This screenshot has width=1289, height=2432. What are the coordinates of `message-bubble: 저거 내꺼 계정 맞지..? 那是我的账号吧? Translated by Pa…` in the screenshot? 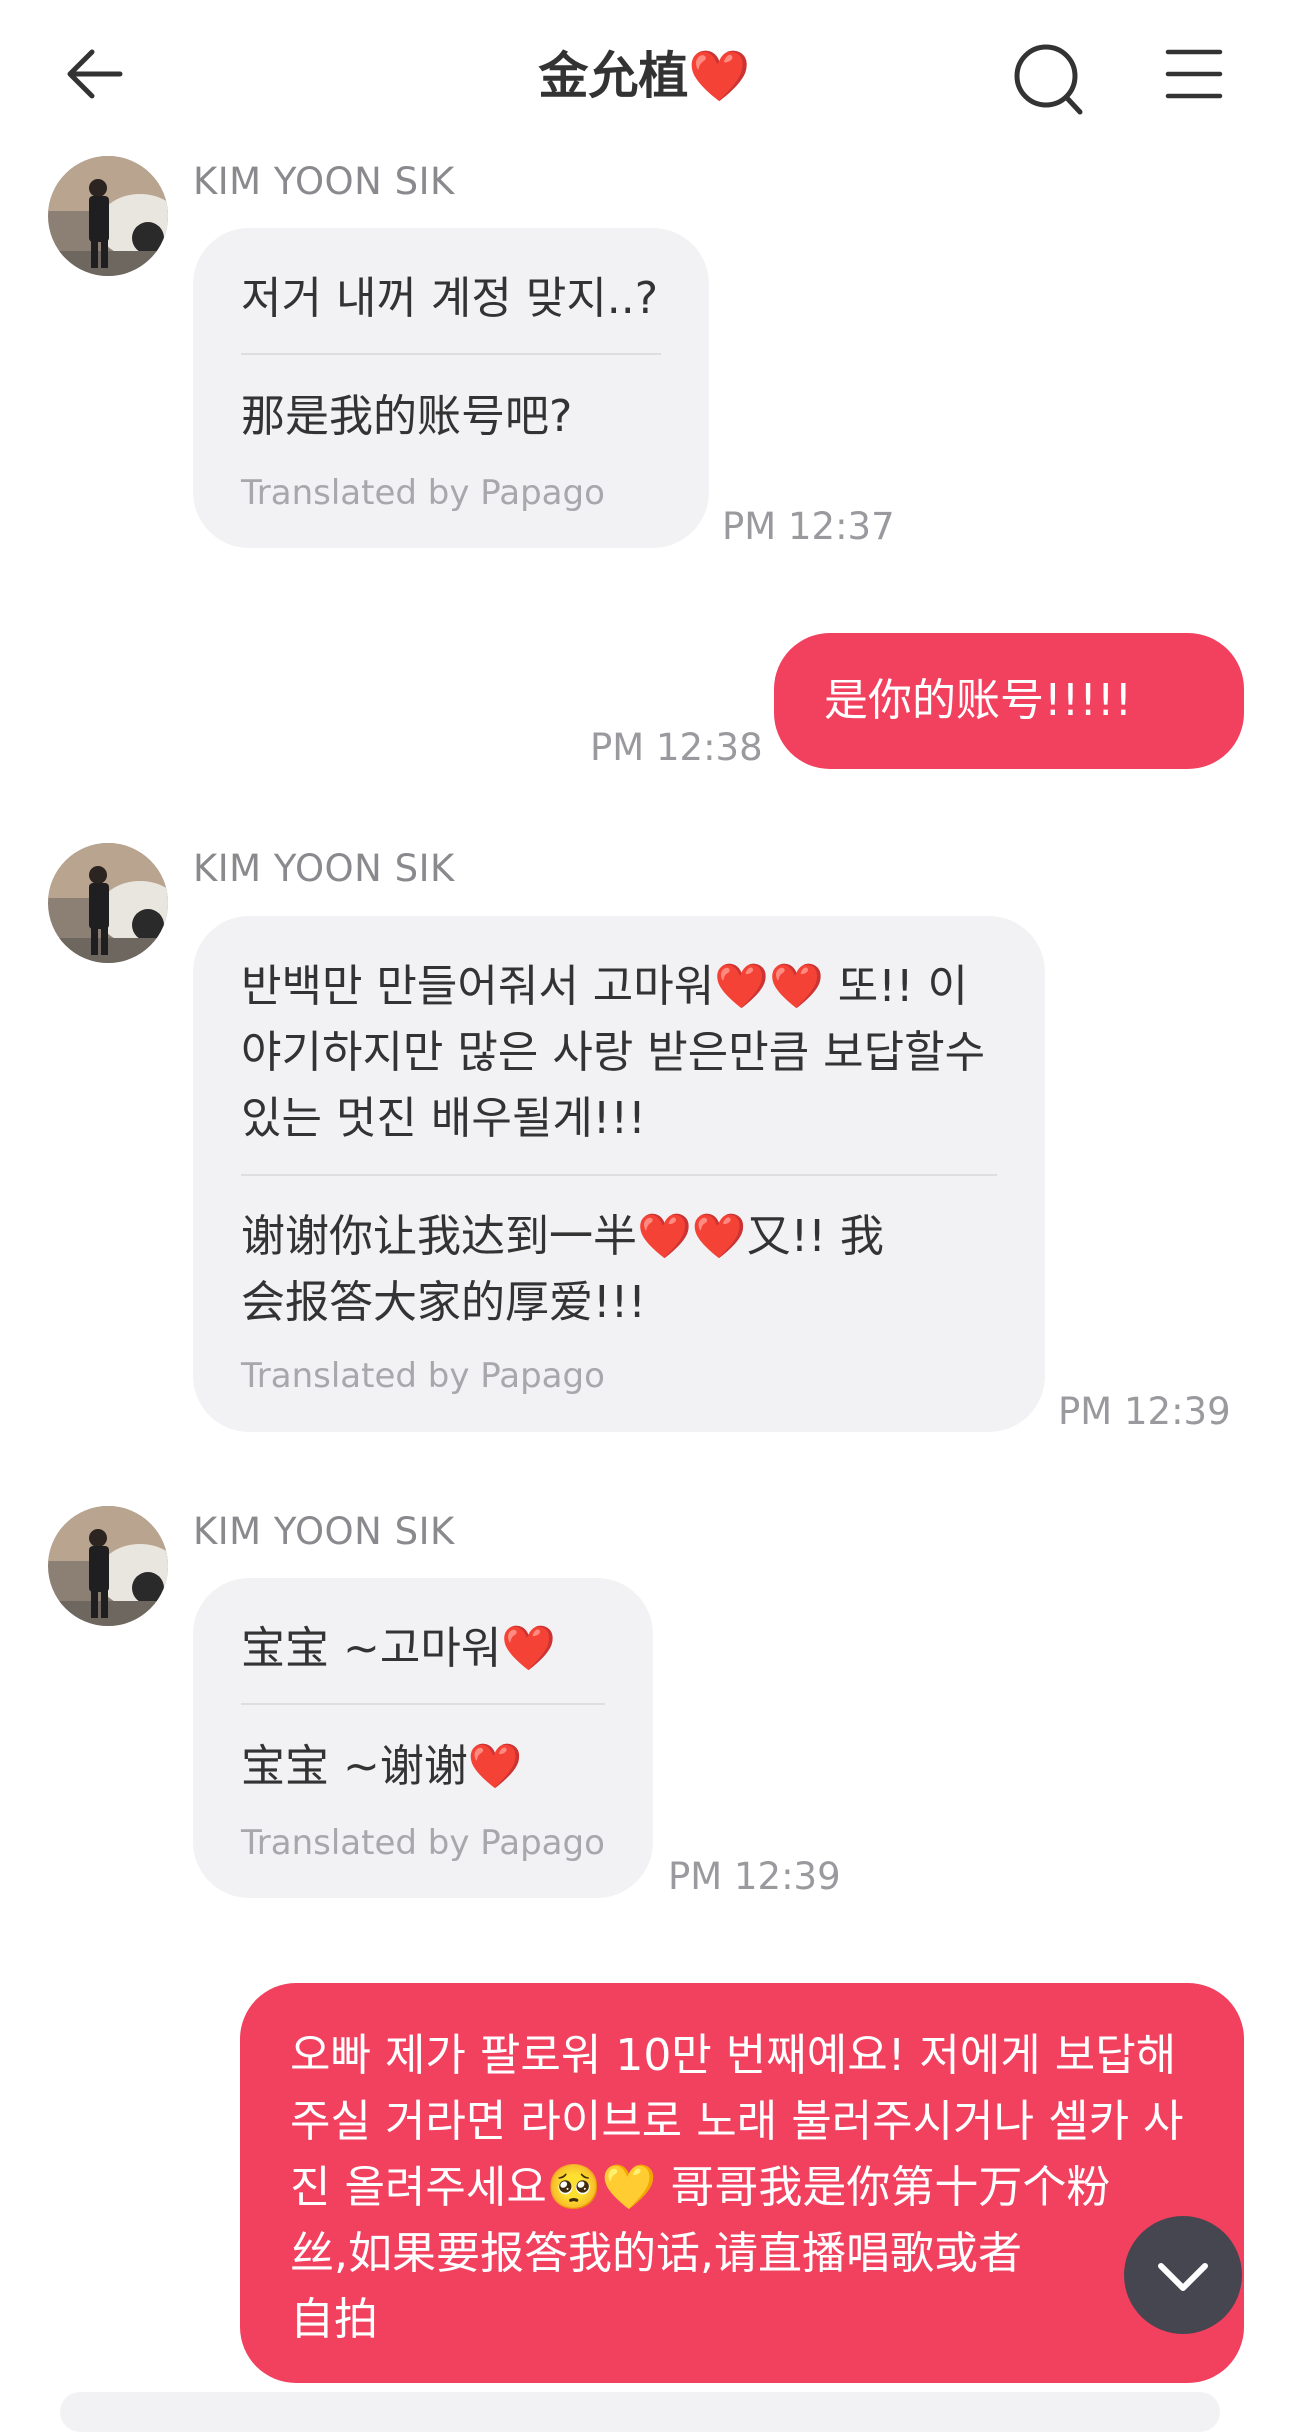 It's located at (451, 388).